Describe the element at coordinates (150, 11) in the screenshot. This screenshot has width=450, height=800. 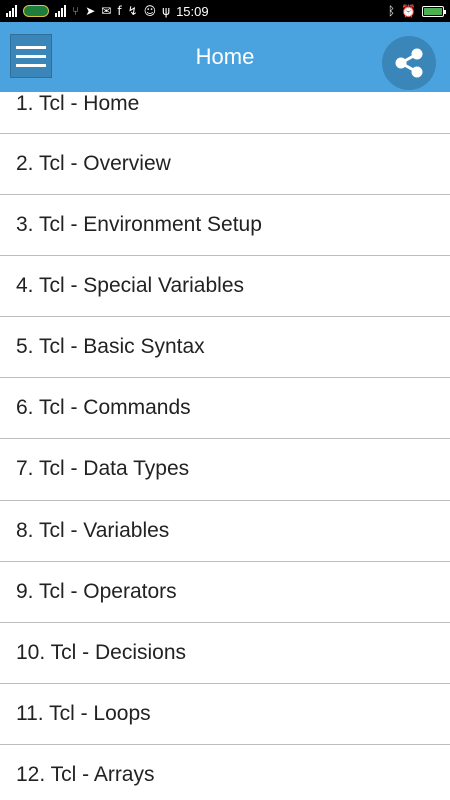
I see `android-icon: ☺` at that location.